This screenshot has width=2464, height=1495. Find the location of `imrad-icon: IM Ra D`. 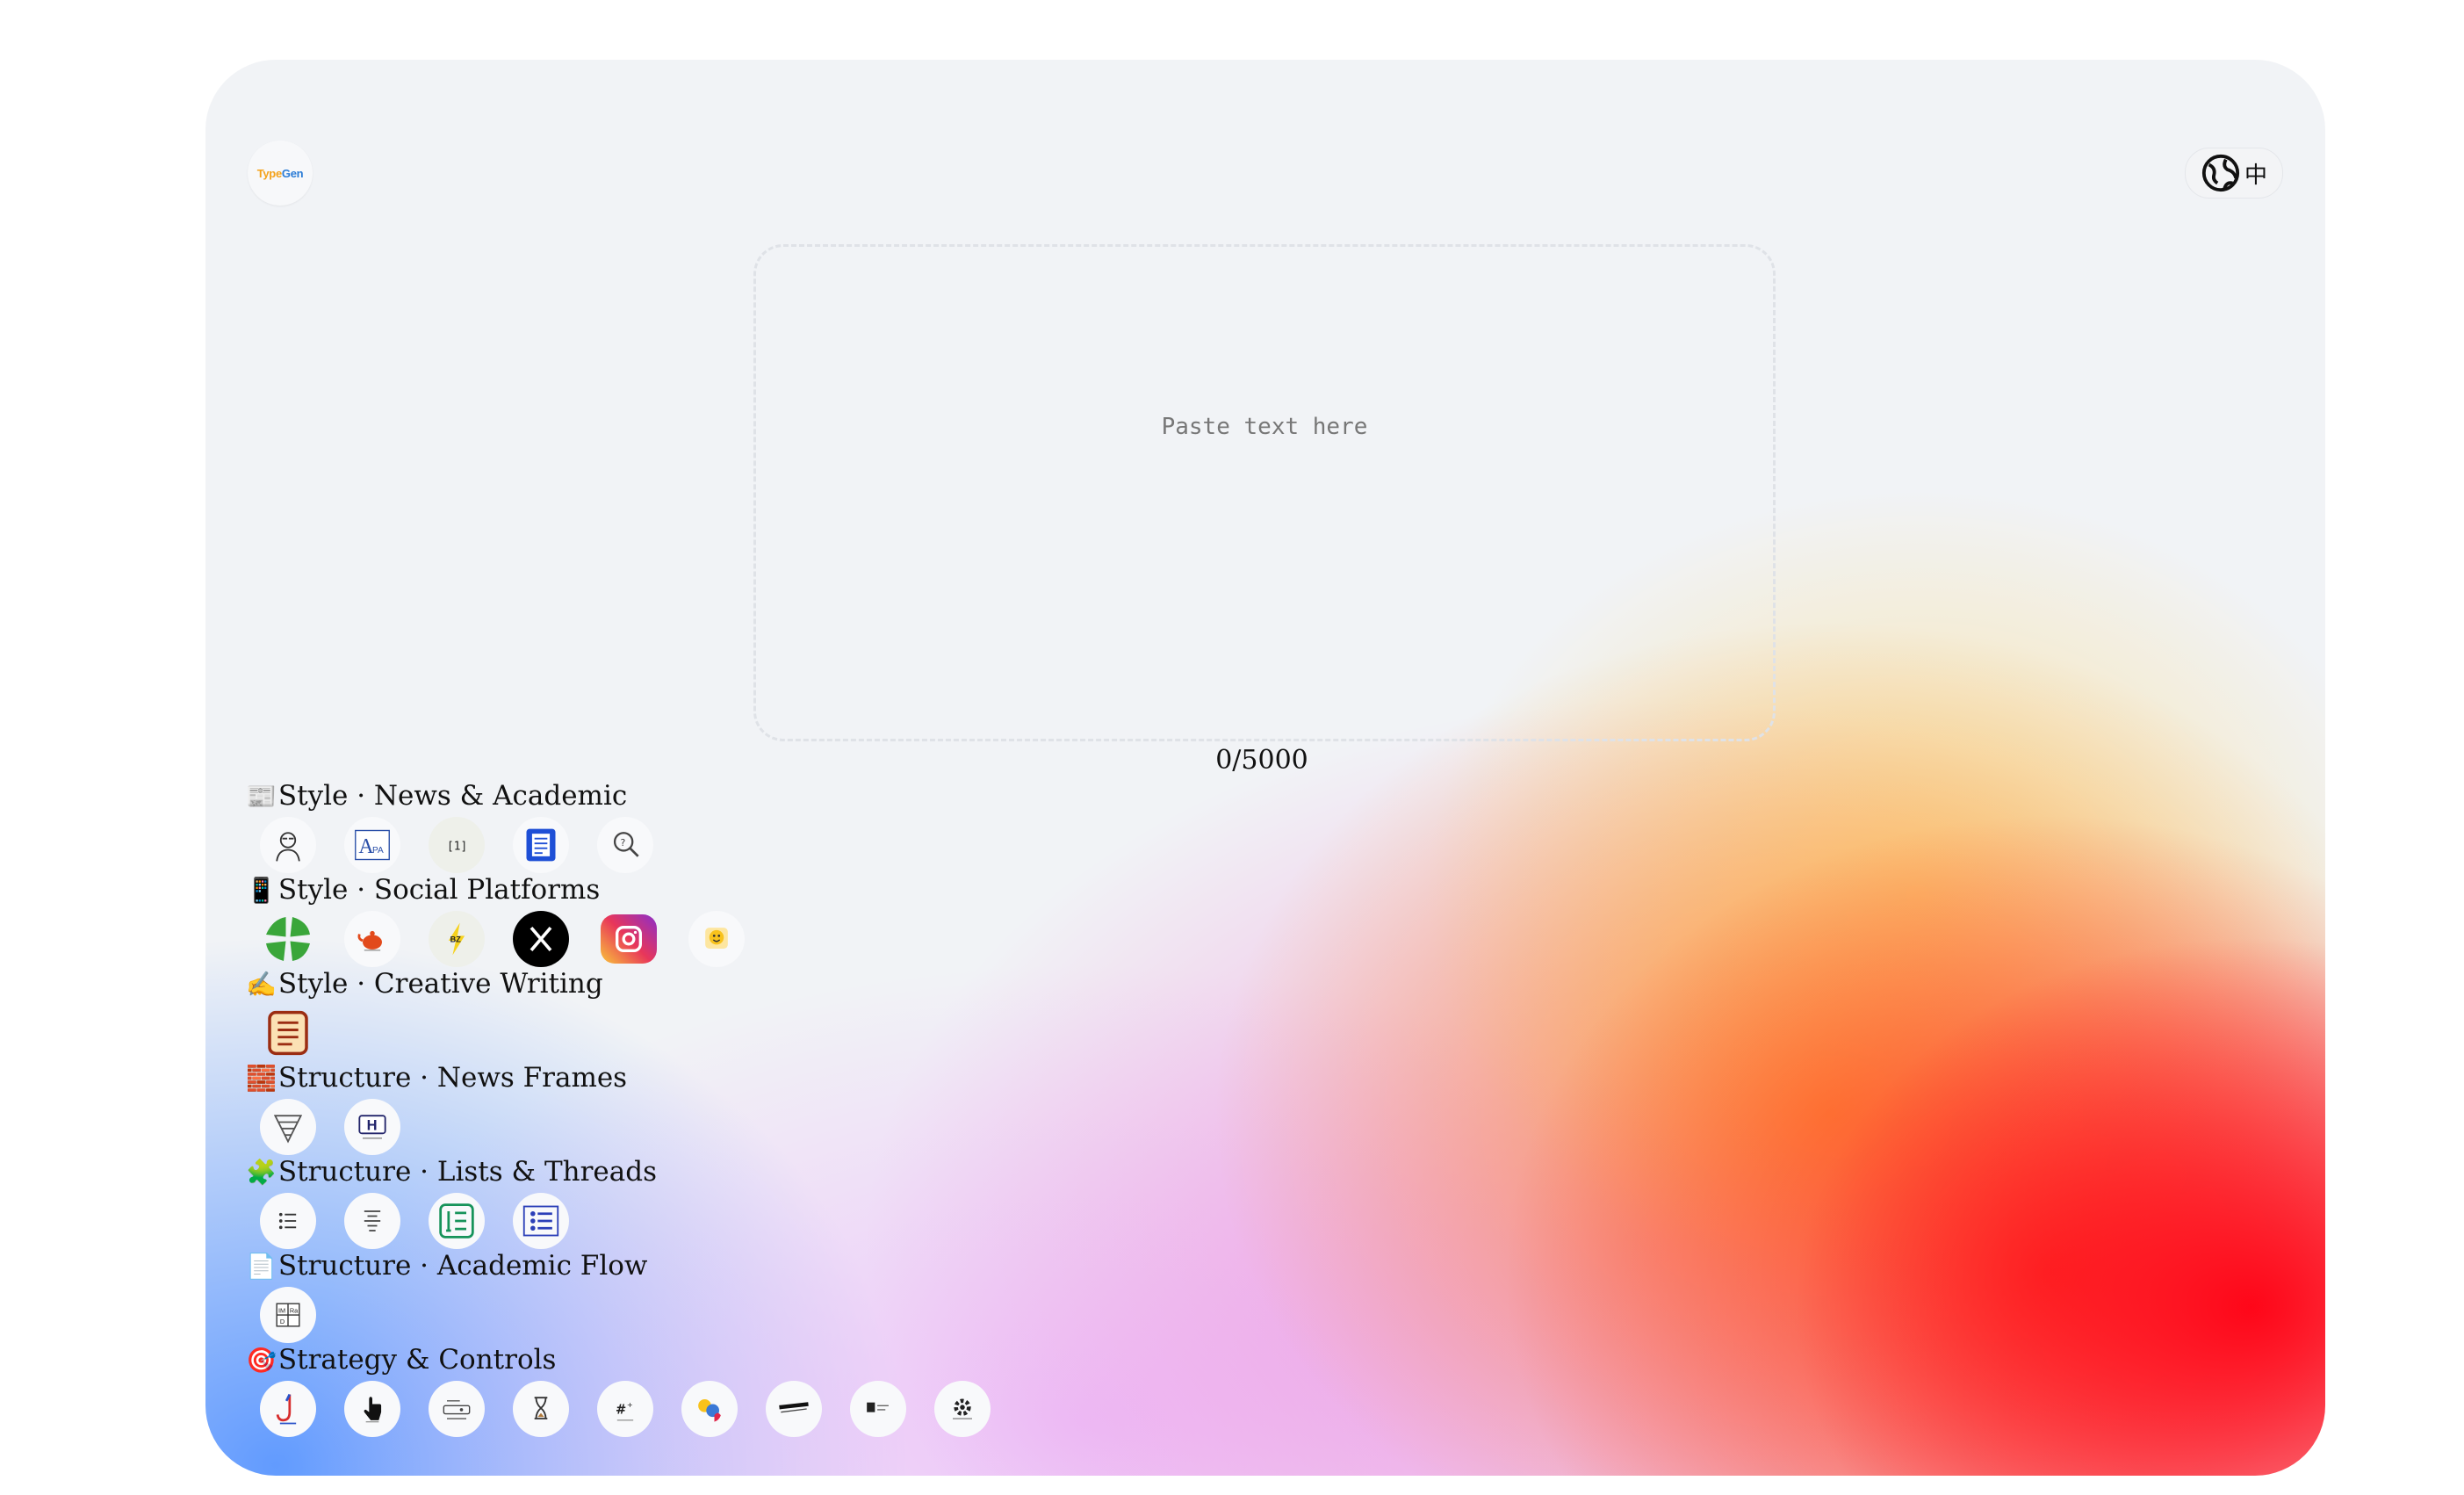

imrad-icon: IM Ra D is located at coordinates (288, 1315).